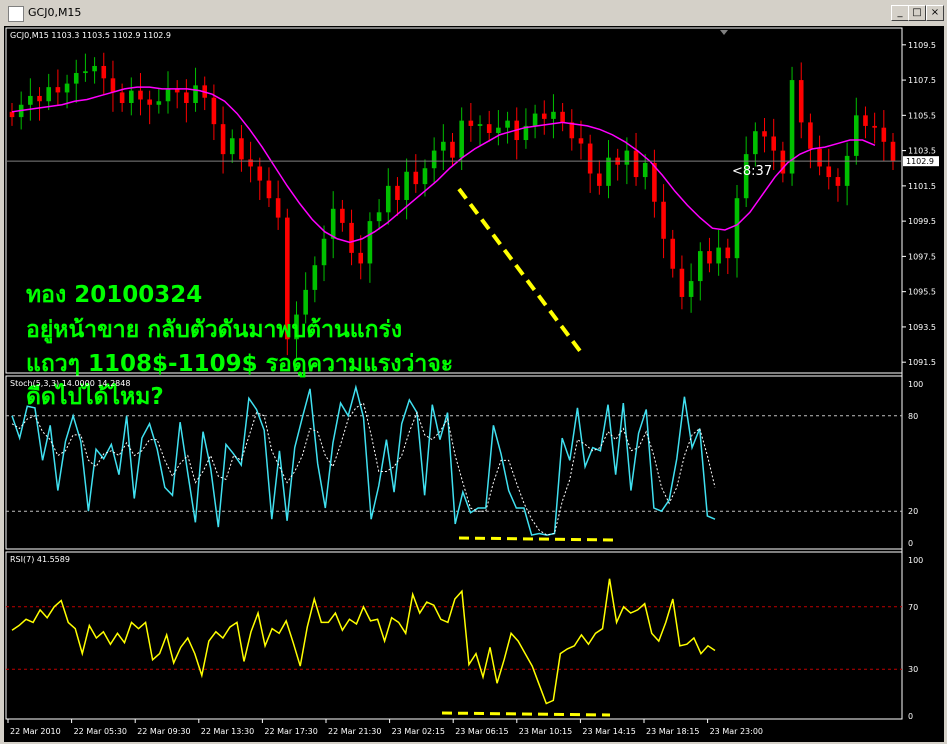 This screenshot has width=947, height=744. What do you see at coordinates (724, 32) in the screenshot?
I see `scroll-arrow-icon` at bounding box center [724, 32].